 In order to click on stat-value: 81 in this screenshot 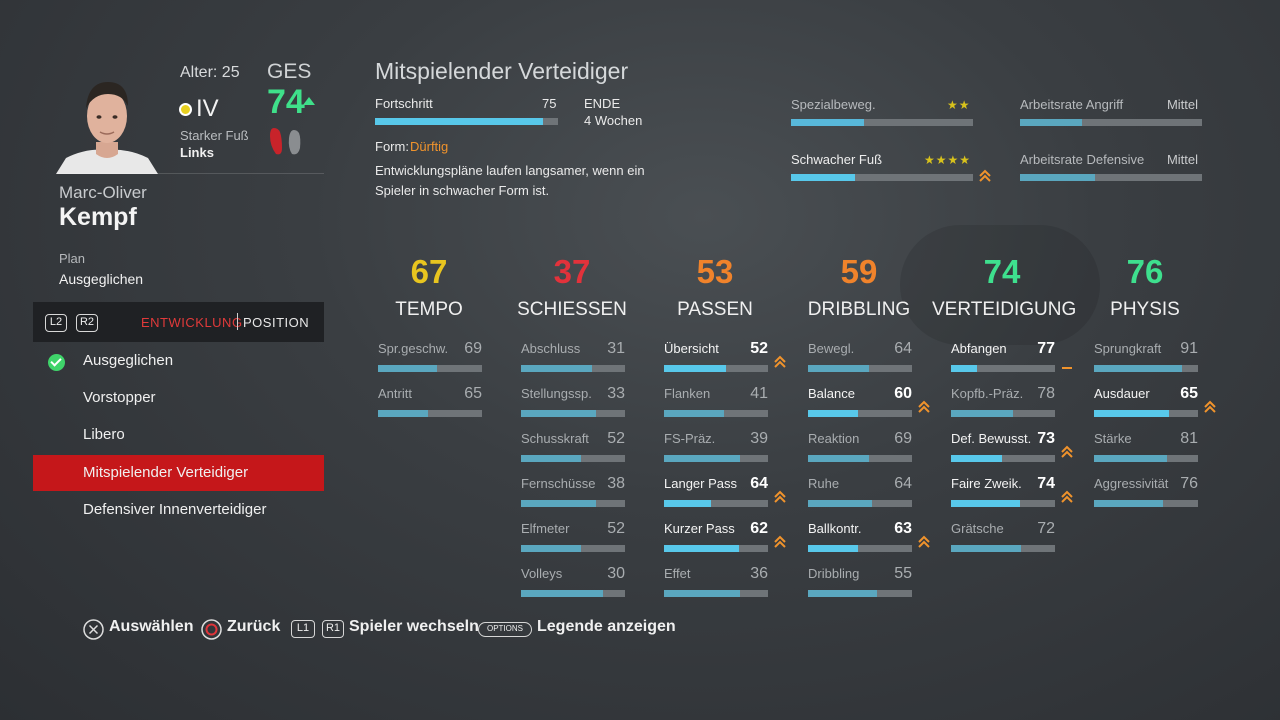, I will do `click(1189, 438)`.